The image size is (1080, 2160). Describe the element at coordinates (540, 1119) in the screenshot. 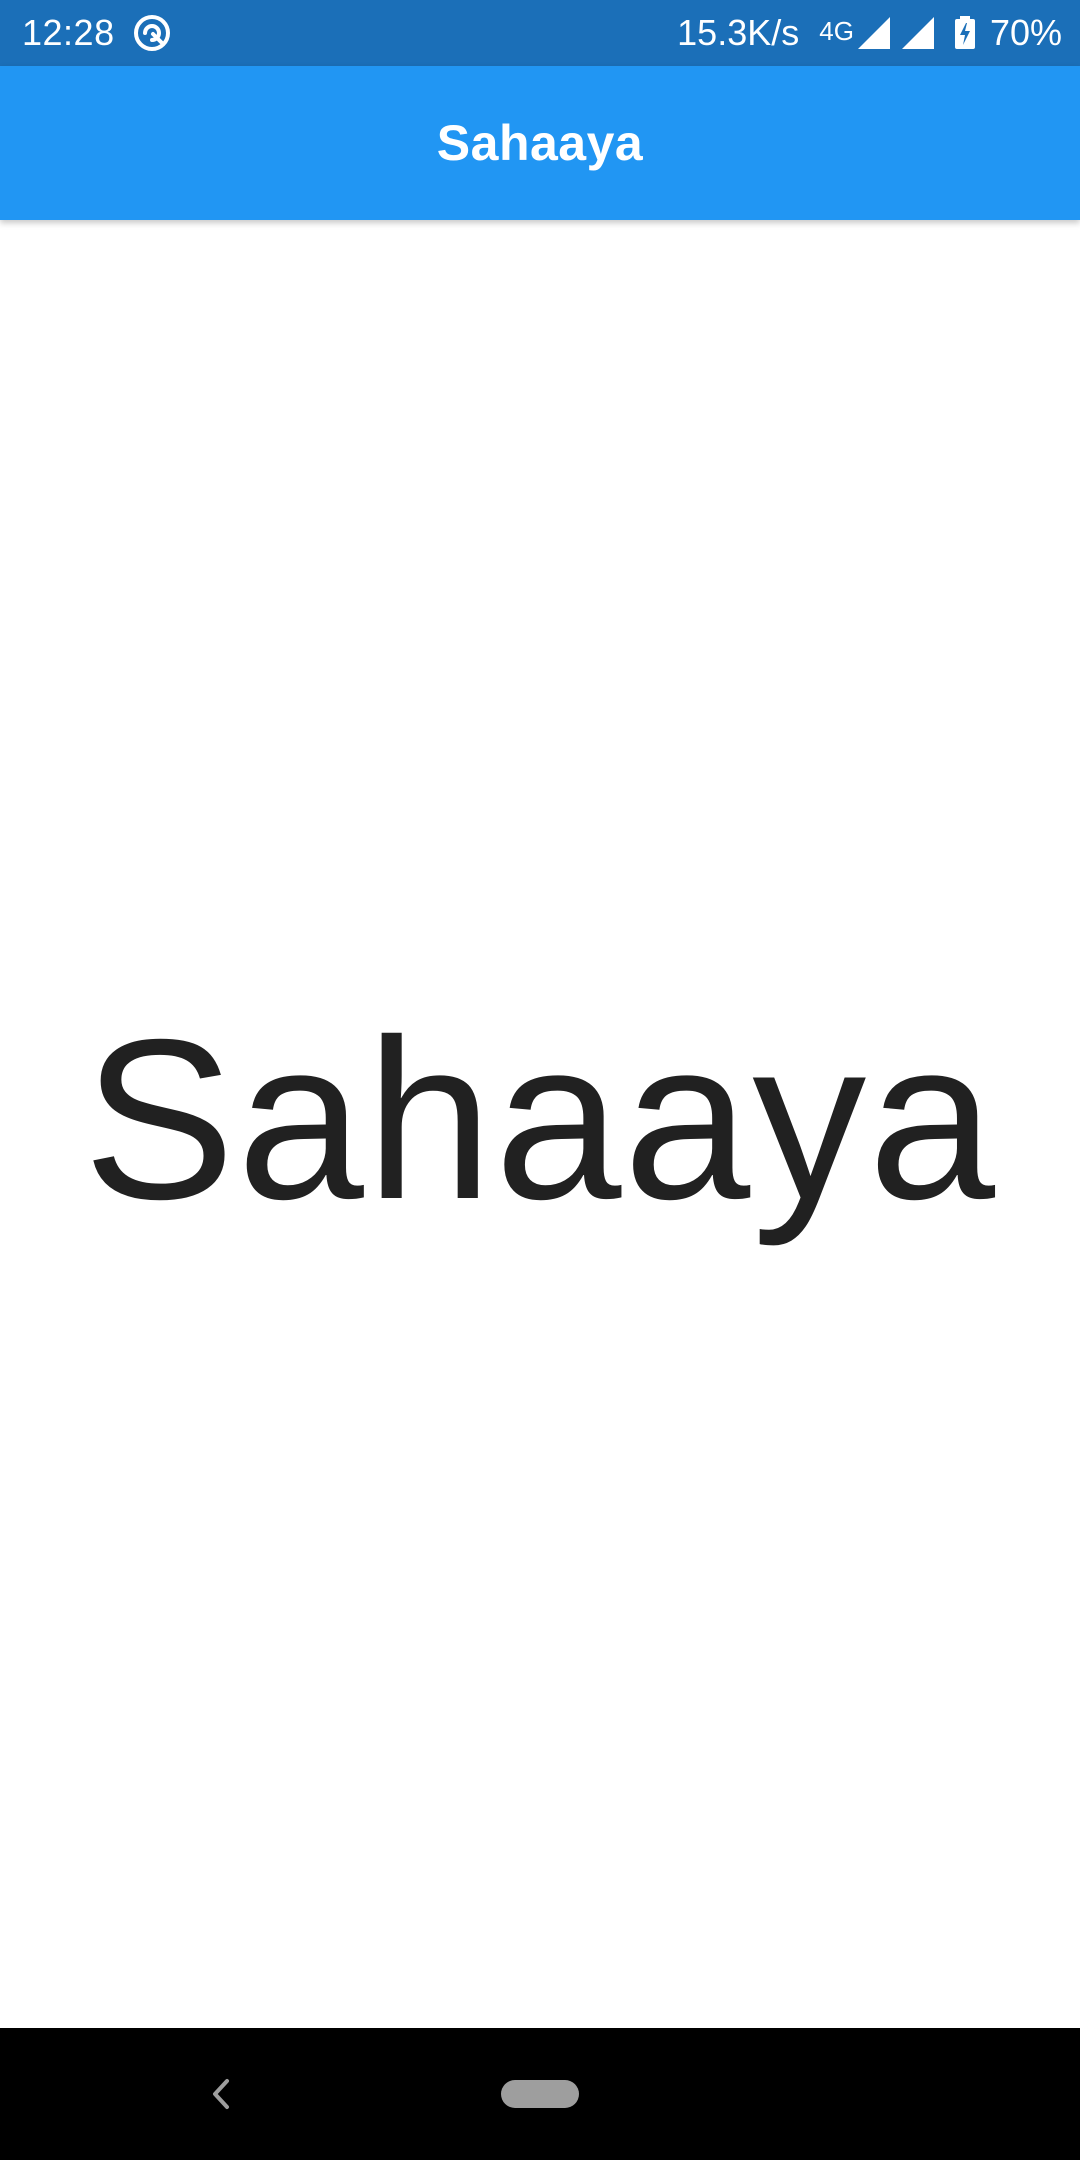

I see `hero-title: Sahaaya` at that location.